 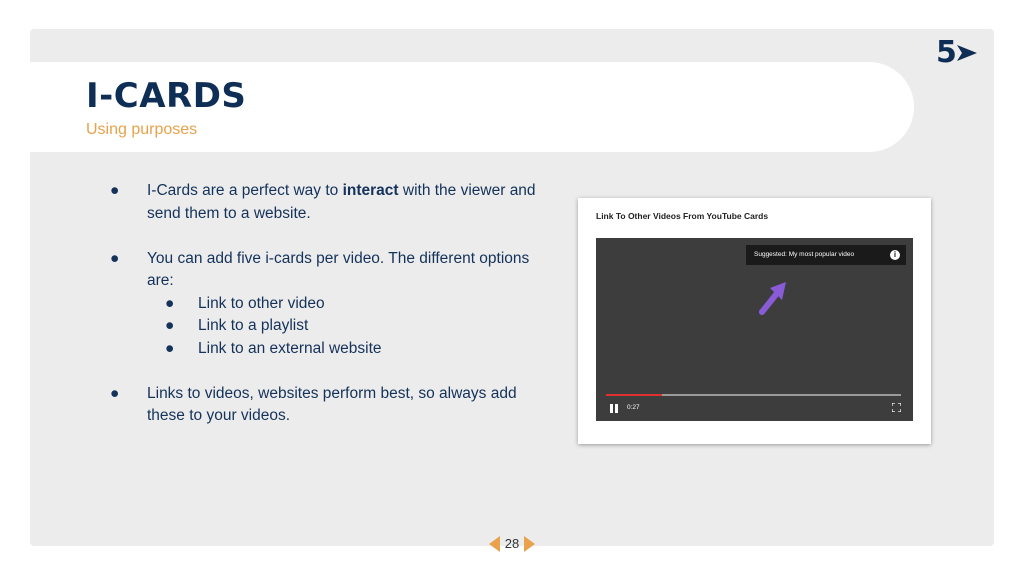 I want to click on sub-bullet-item: ● Link to a playlist, so click(x=325, y=326).